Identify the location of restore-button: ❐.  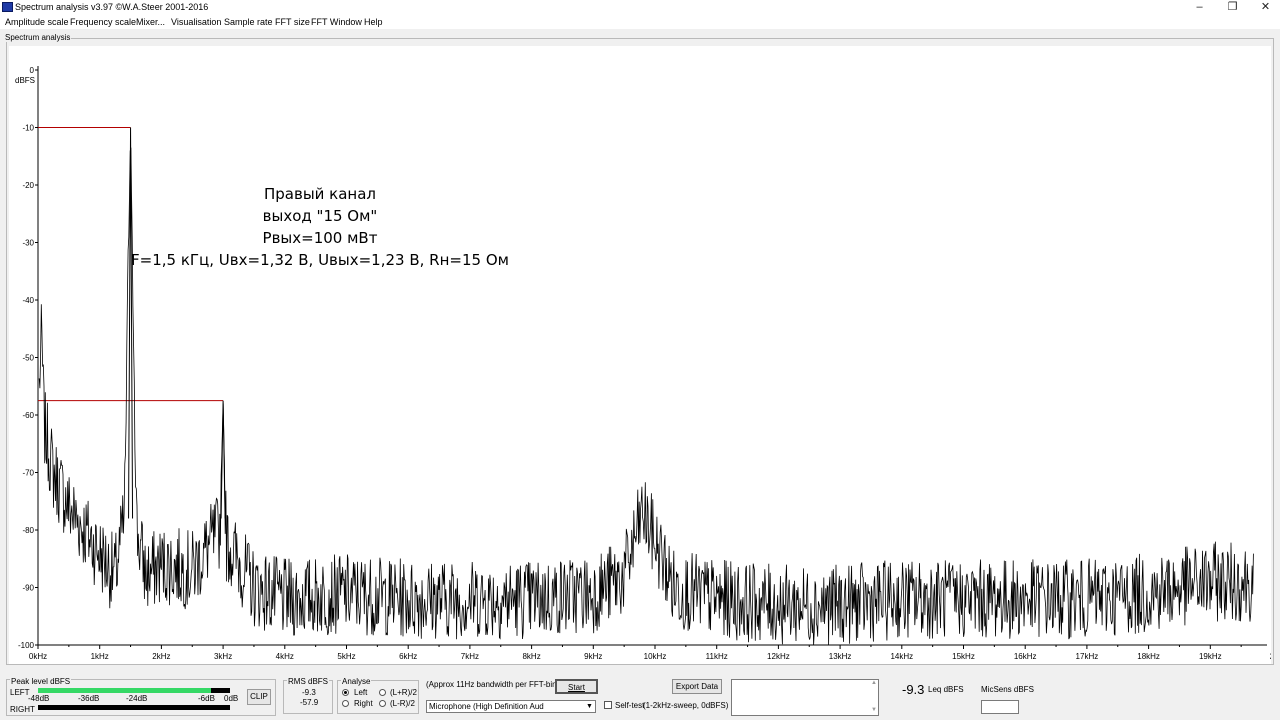
(1232, 7).